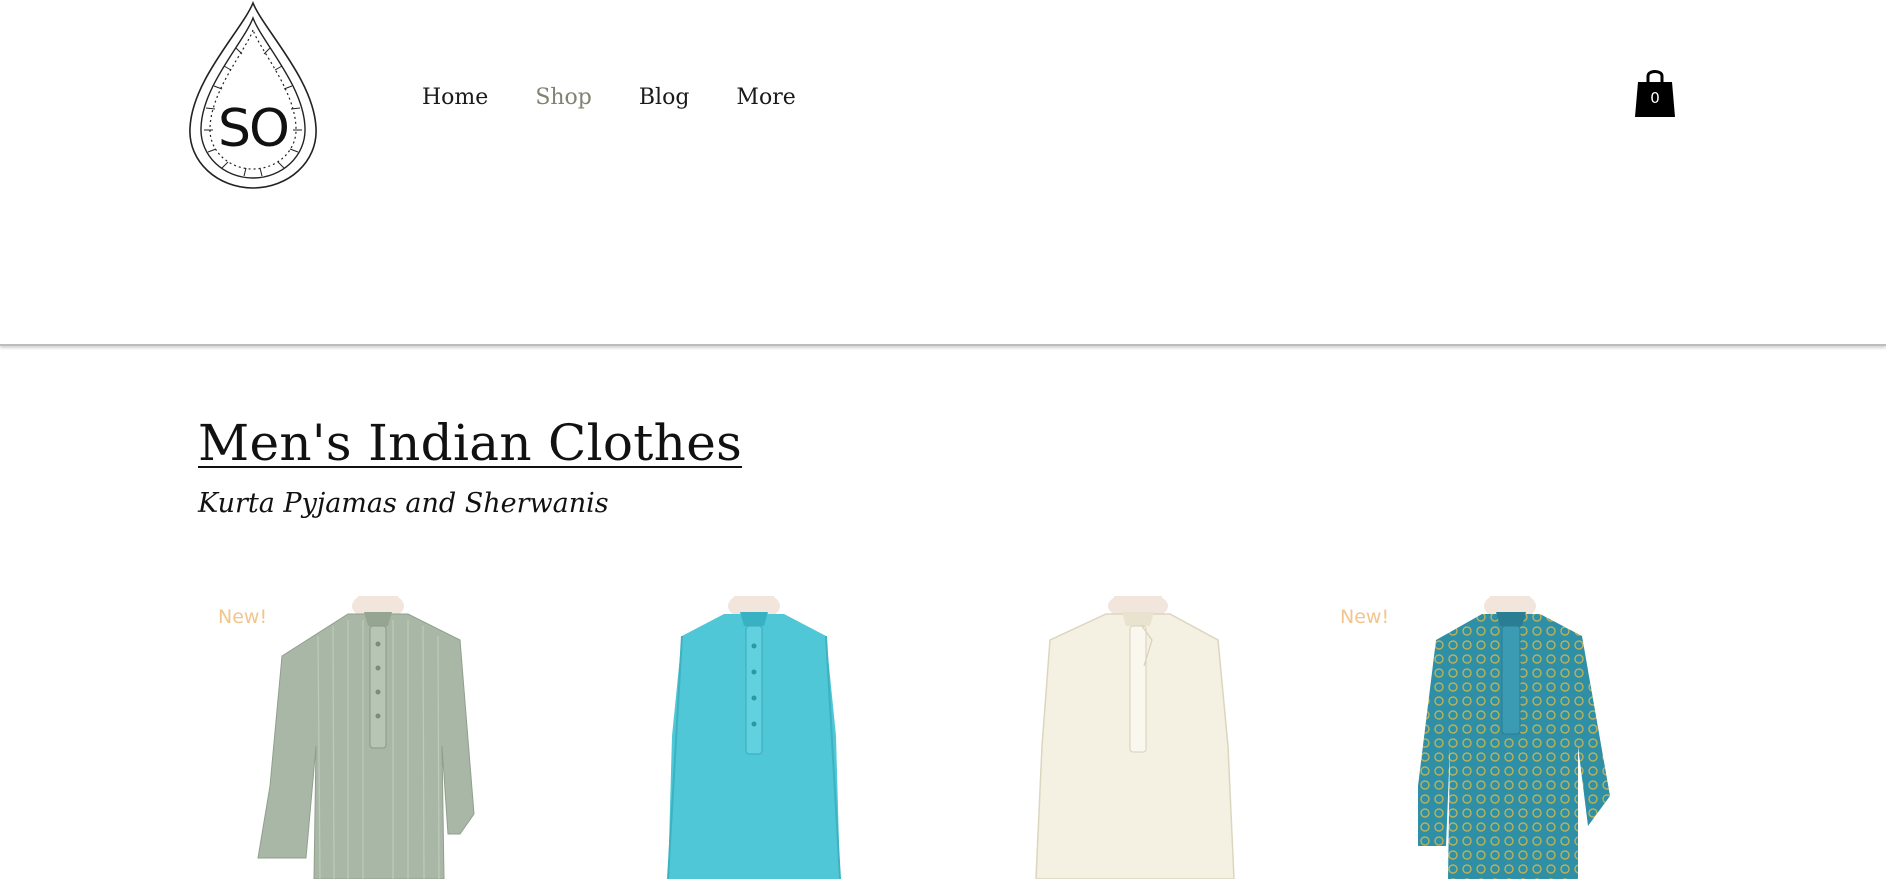  Describe the element at coordinates (1655, 98) in the screenshot. I see `cart-count: 0` at that location.